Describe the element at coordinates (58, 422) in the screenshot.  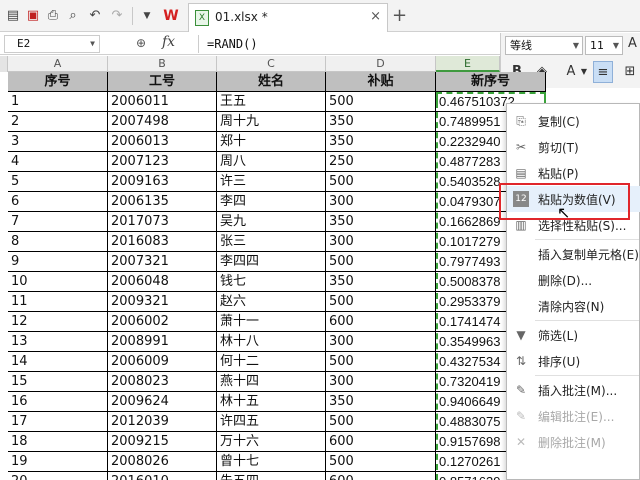
I see `table-cell-seq: 17` at that location.